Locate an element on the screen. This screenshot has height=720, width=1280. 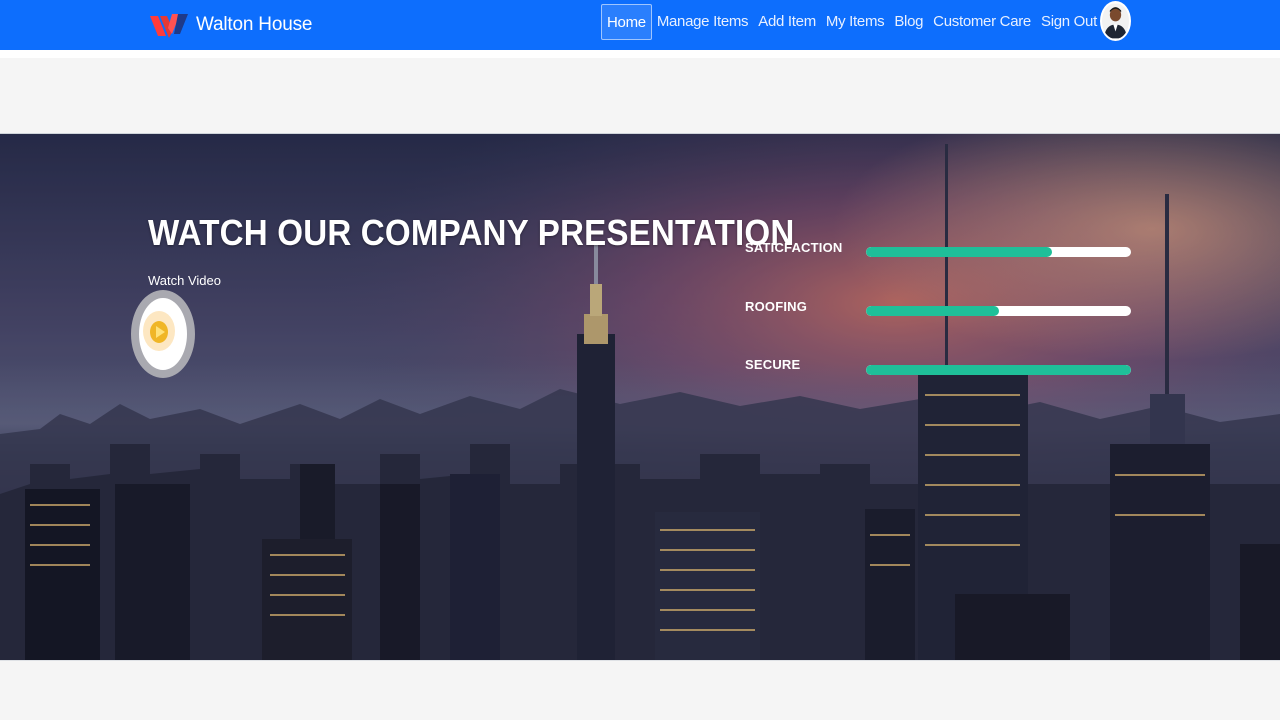
user-avatar is located at coordinates (1115, 21).